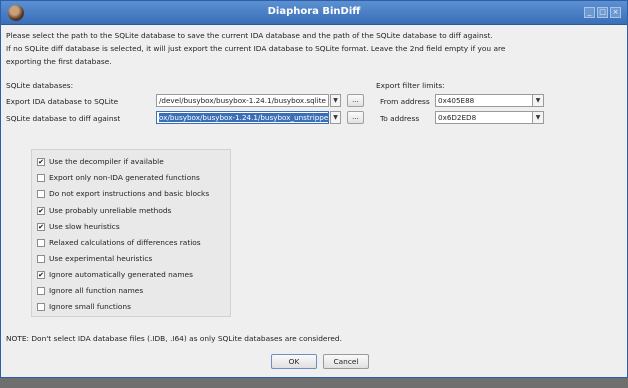  I want to click on option-label: Use slow heuristics, so click(84, 226).